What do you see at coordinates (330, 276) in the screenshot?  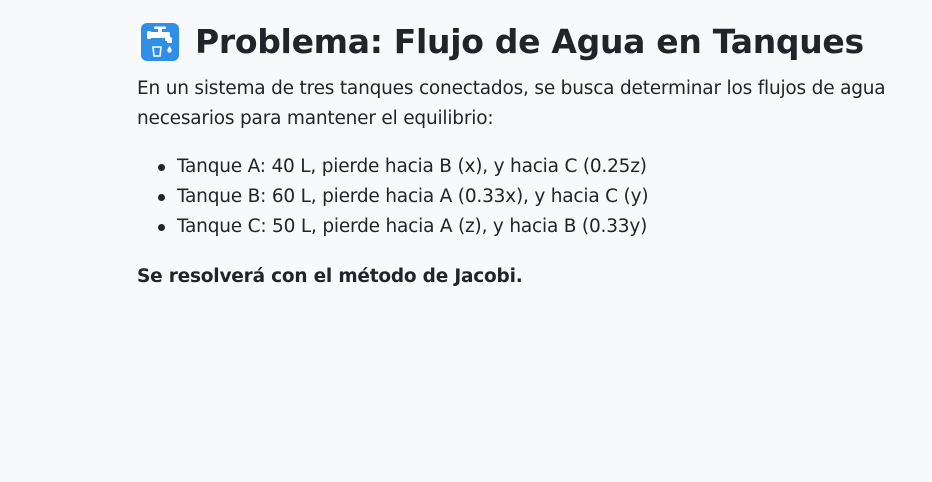 I see `conclusion-text: Se resolverá con el método de Jacobi.` at bounding box center [330, 276].